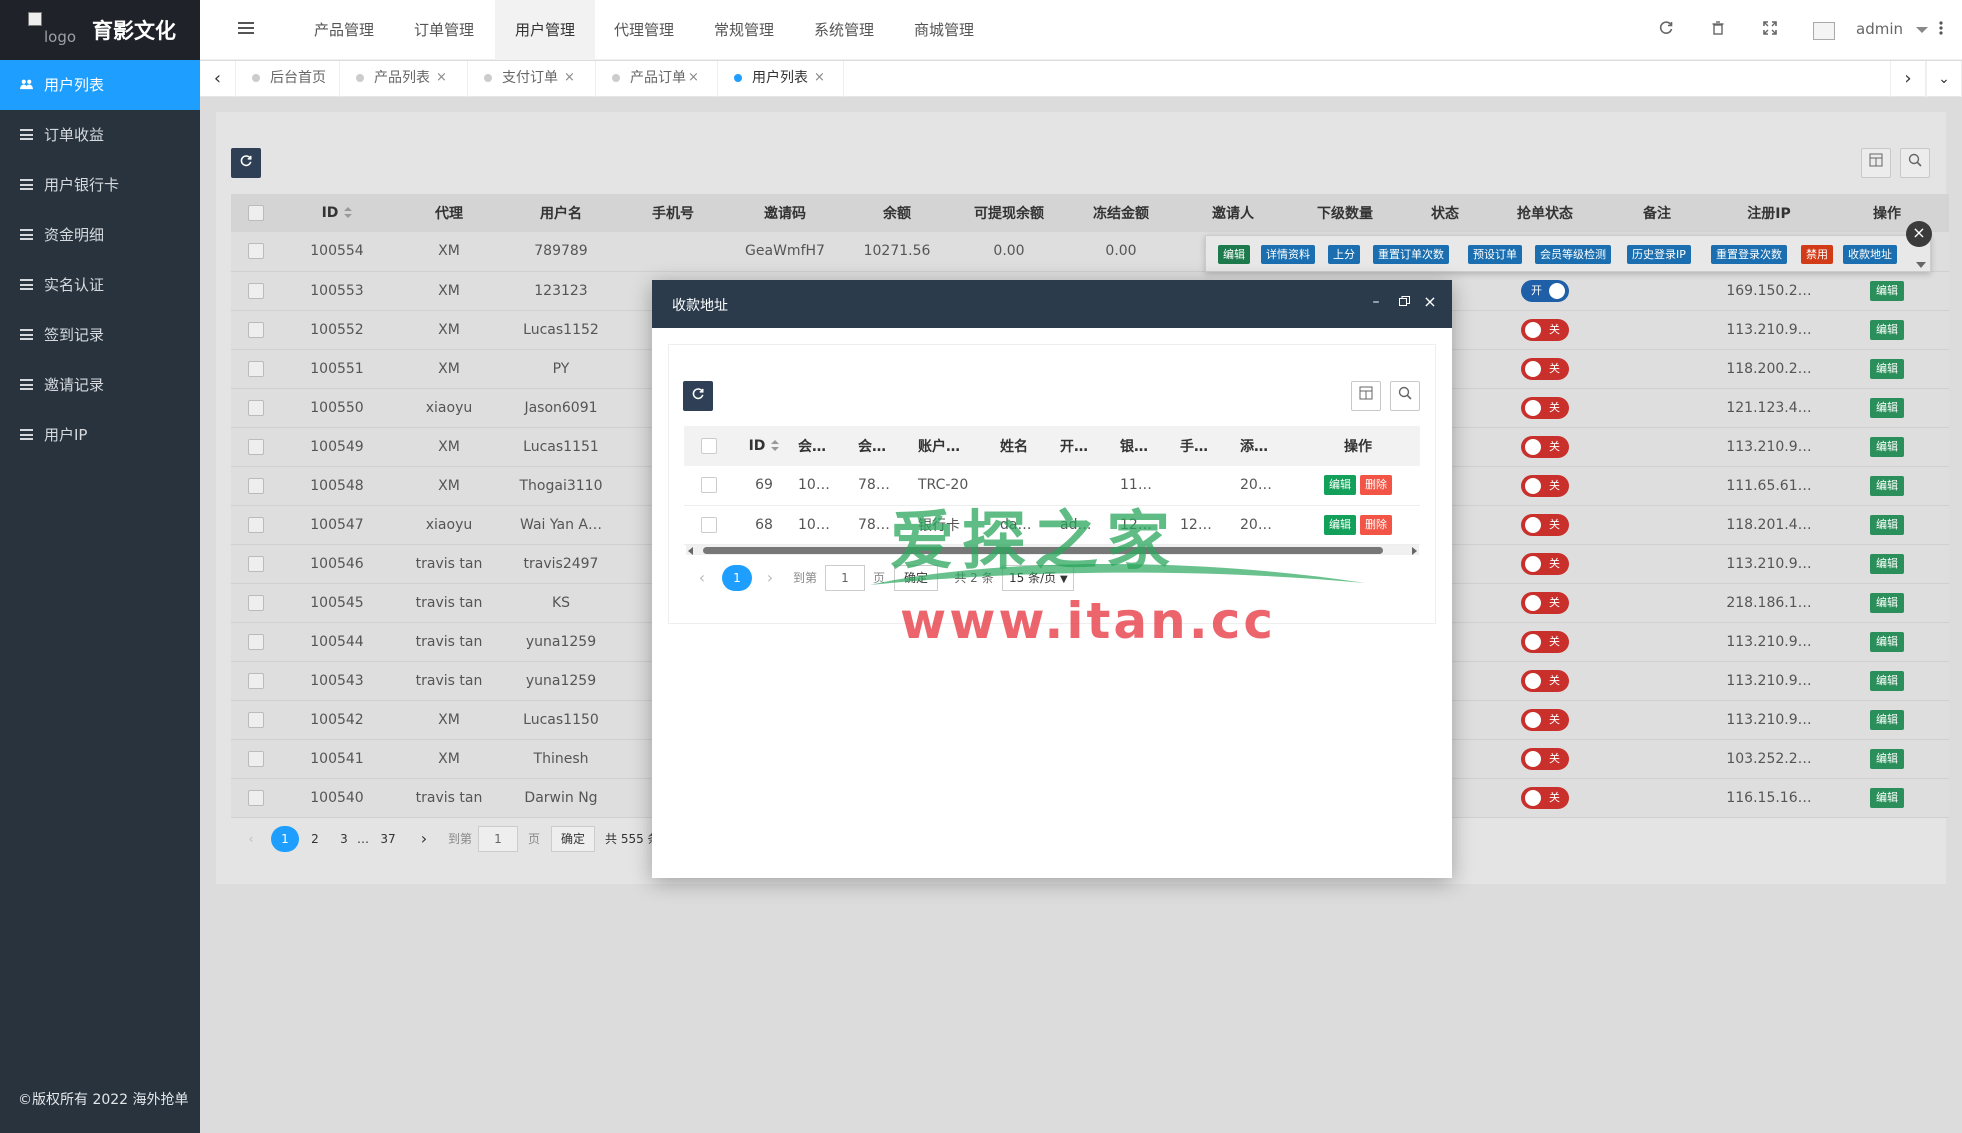 The width and height of the screenshot is (1962, 1133). What do you see at coordinates (1749, 254) in the screenshot?
I see `reset-login-count-button: 重置登录次数` at bounding box center [1749, 254].